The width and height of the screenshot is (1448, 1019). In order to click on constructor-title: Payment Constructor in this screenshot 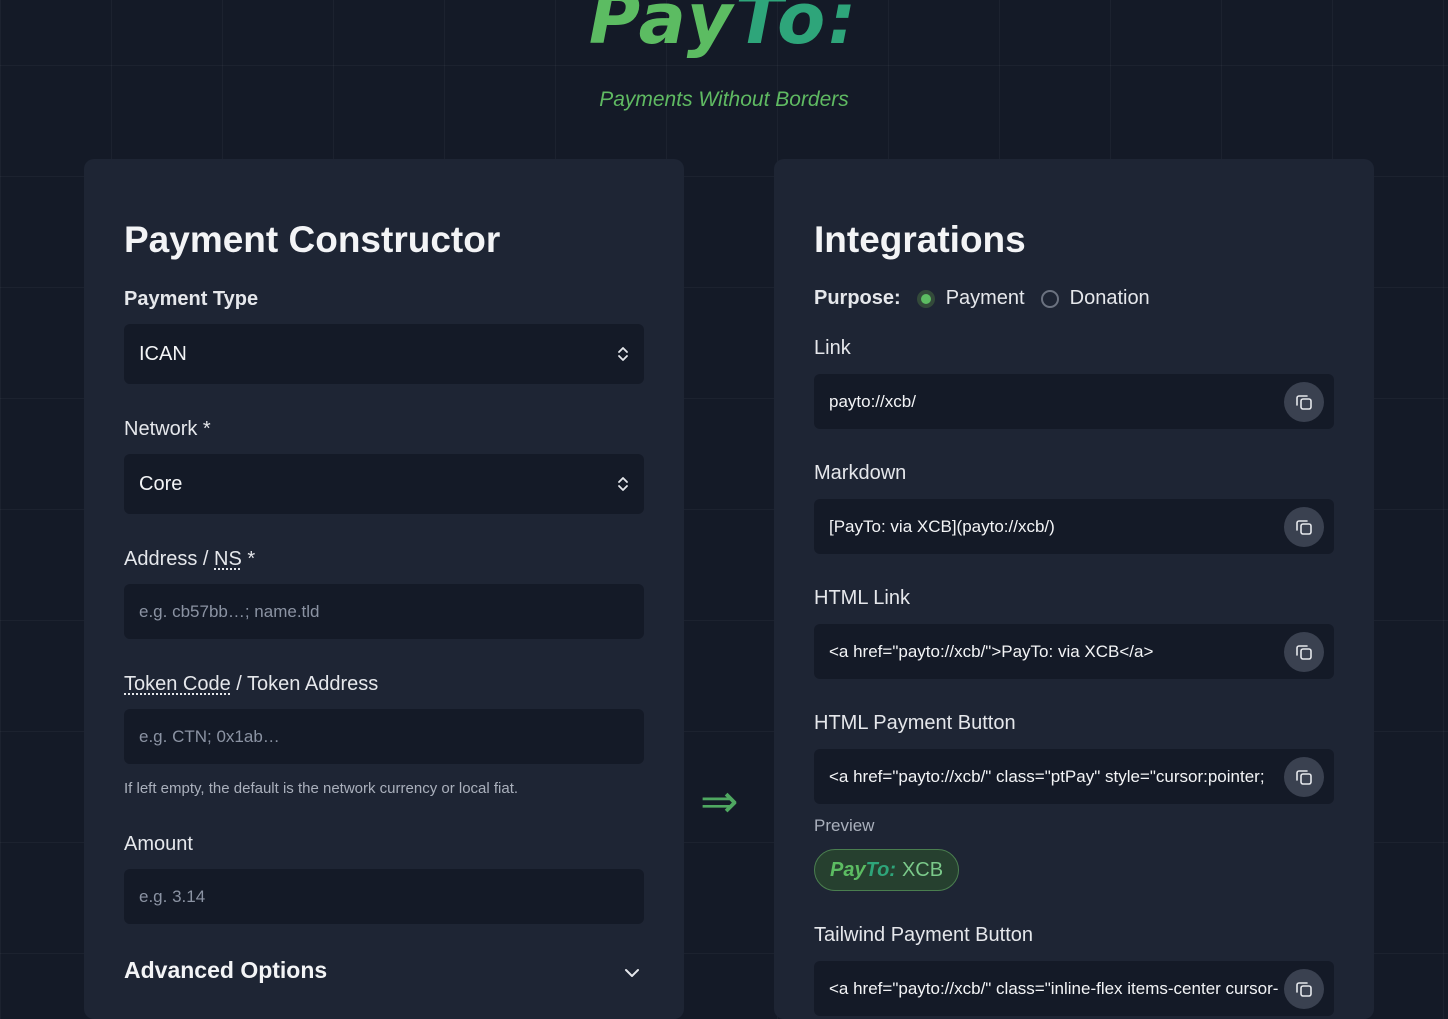, I will do `click(312, 239)`.